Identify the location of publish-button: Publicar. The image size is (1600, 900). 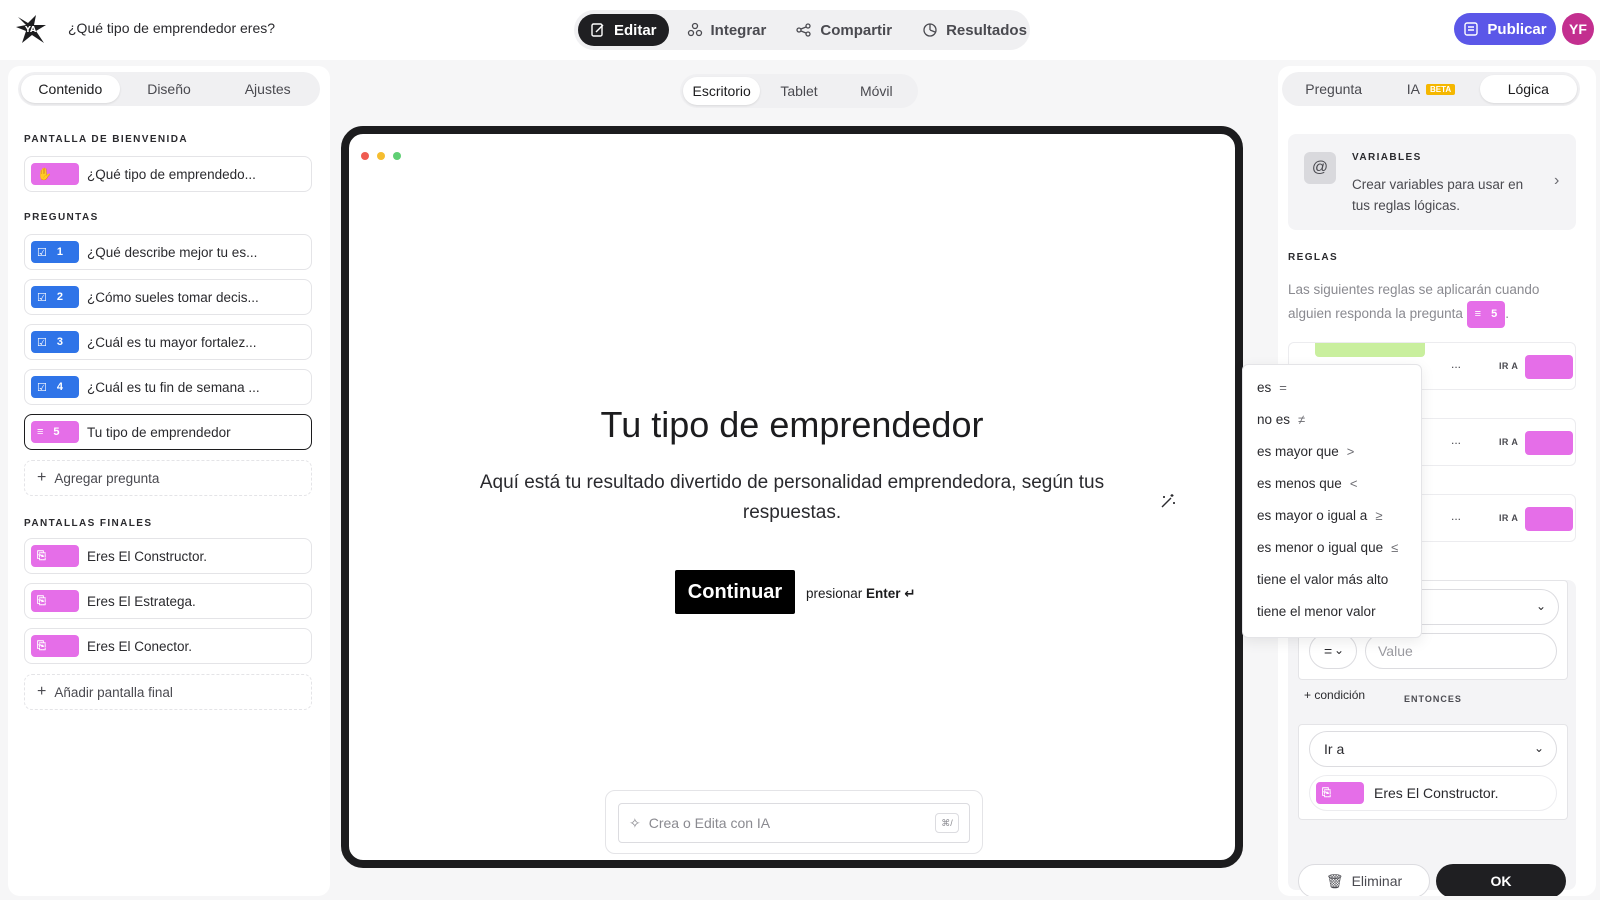
(1505, 29).